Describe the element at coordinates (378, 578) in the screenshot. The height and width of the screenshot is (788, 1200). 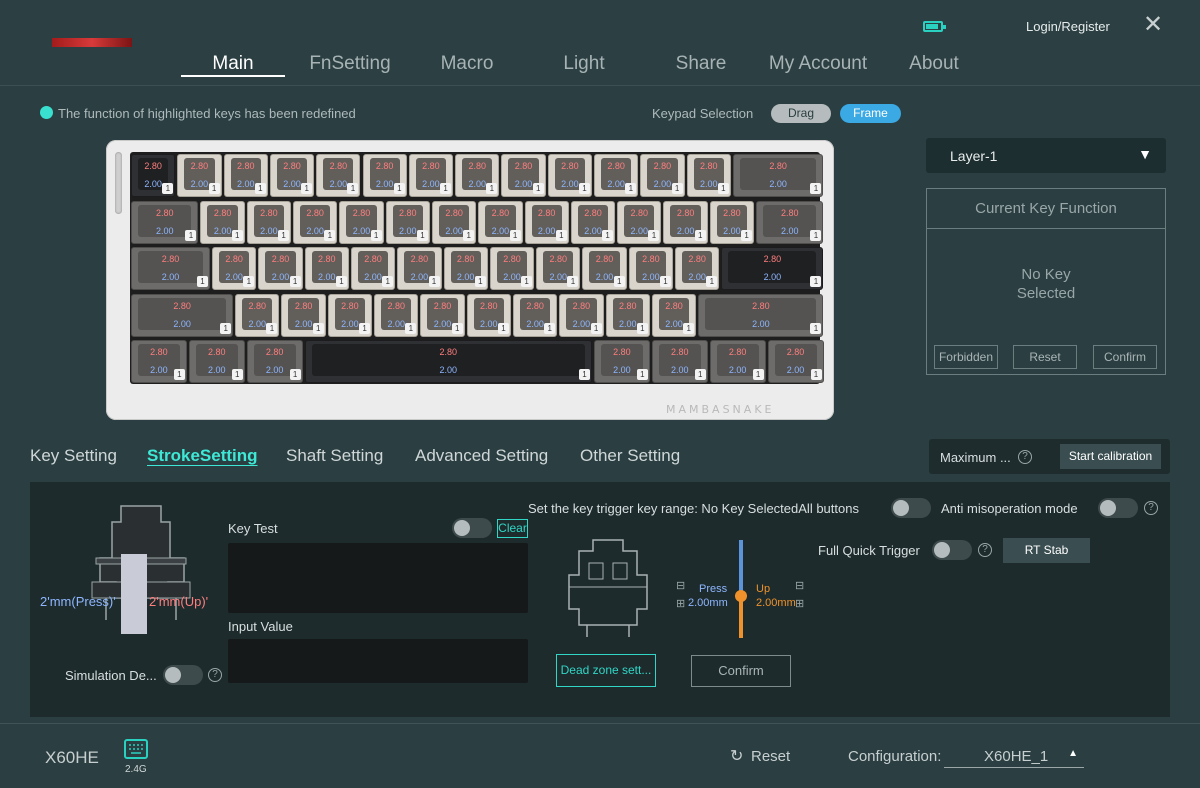
I see `key-test-output` at that location.